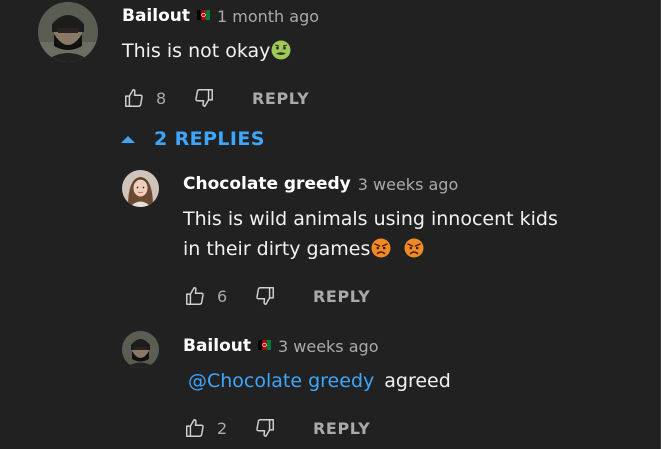 Image resolution: width=661 pixels, height=449 pixels. What do you see at coordinates (128, 139) in the screenshot?
I see `caret-up-icon` at bounding box center [128, 139].